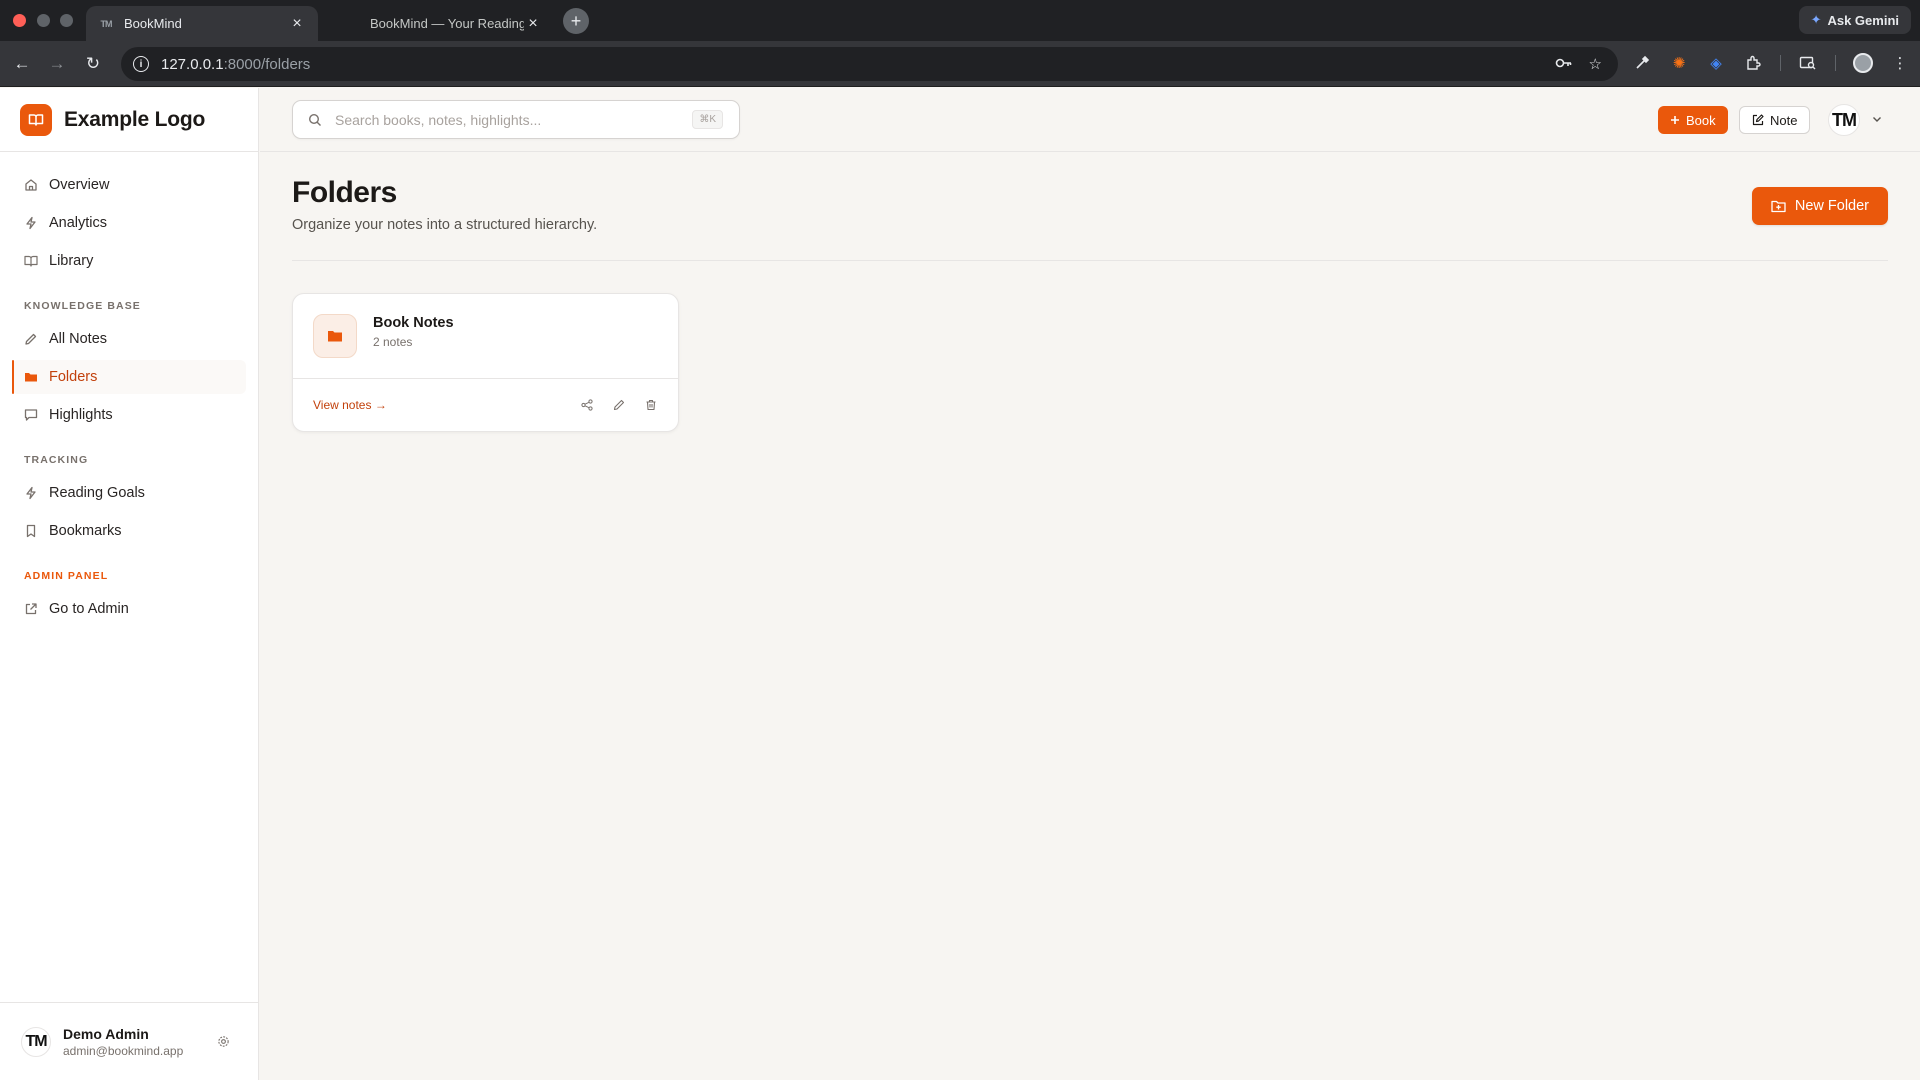  What do you see at coordinates (1784, 120) in the screenshot?
I see `add-note-label: Note` at bounding box center [1784, 120].